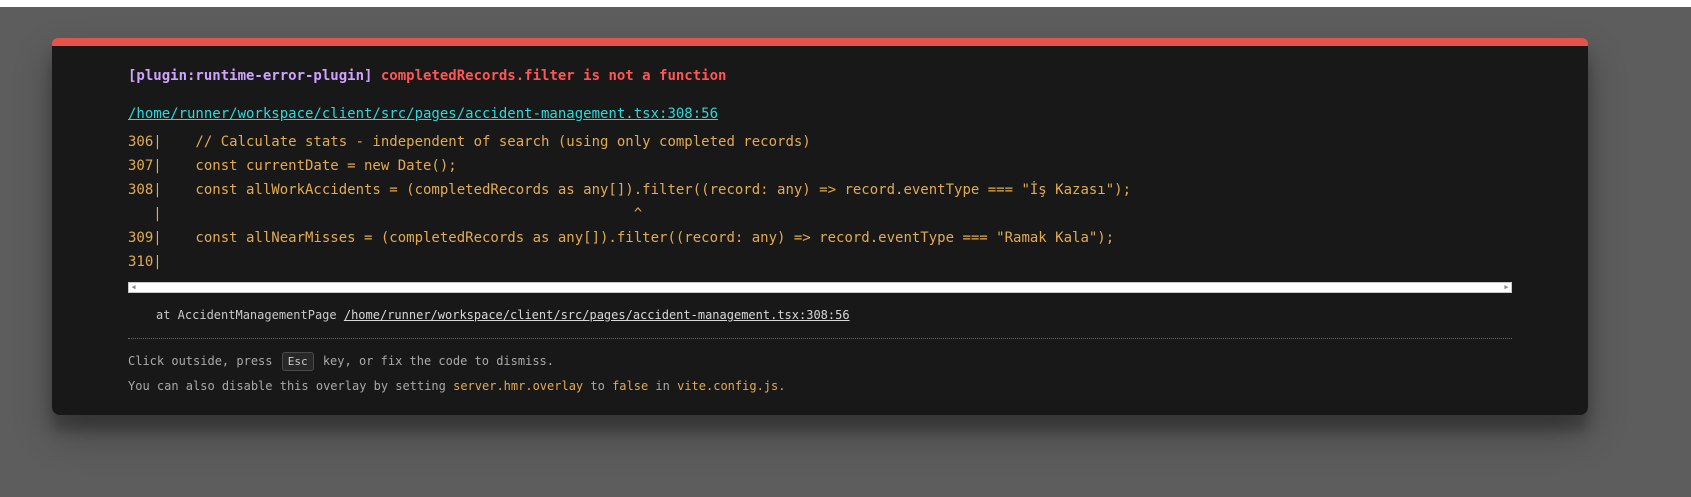  What do you see at coordinates (782, 386) in the screenshot?
I see `tip-text: .` at bounding box center [782, 386].